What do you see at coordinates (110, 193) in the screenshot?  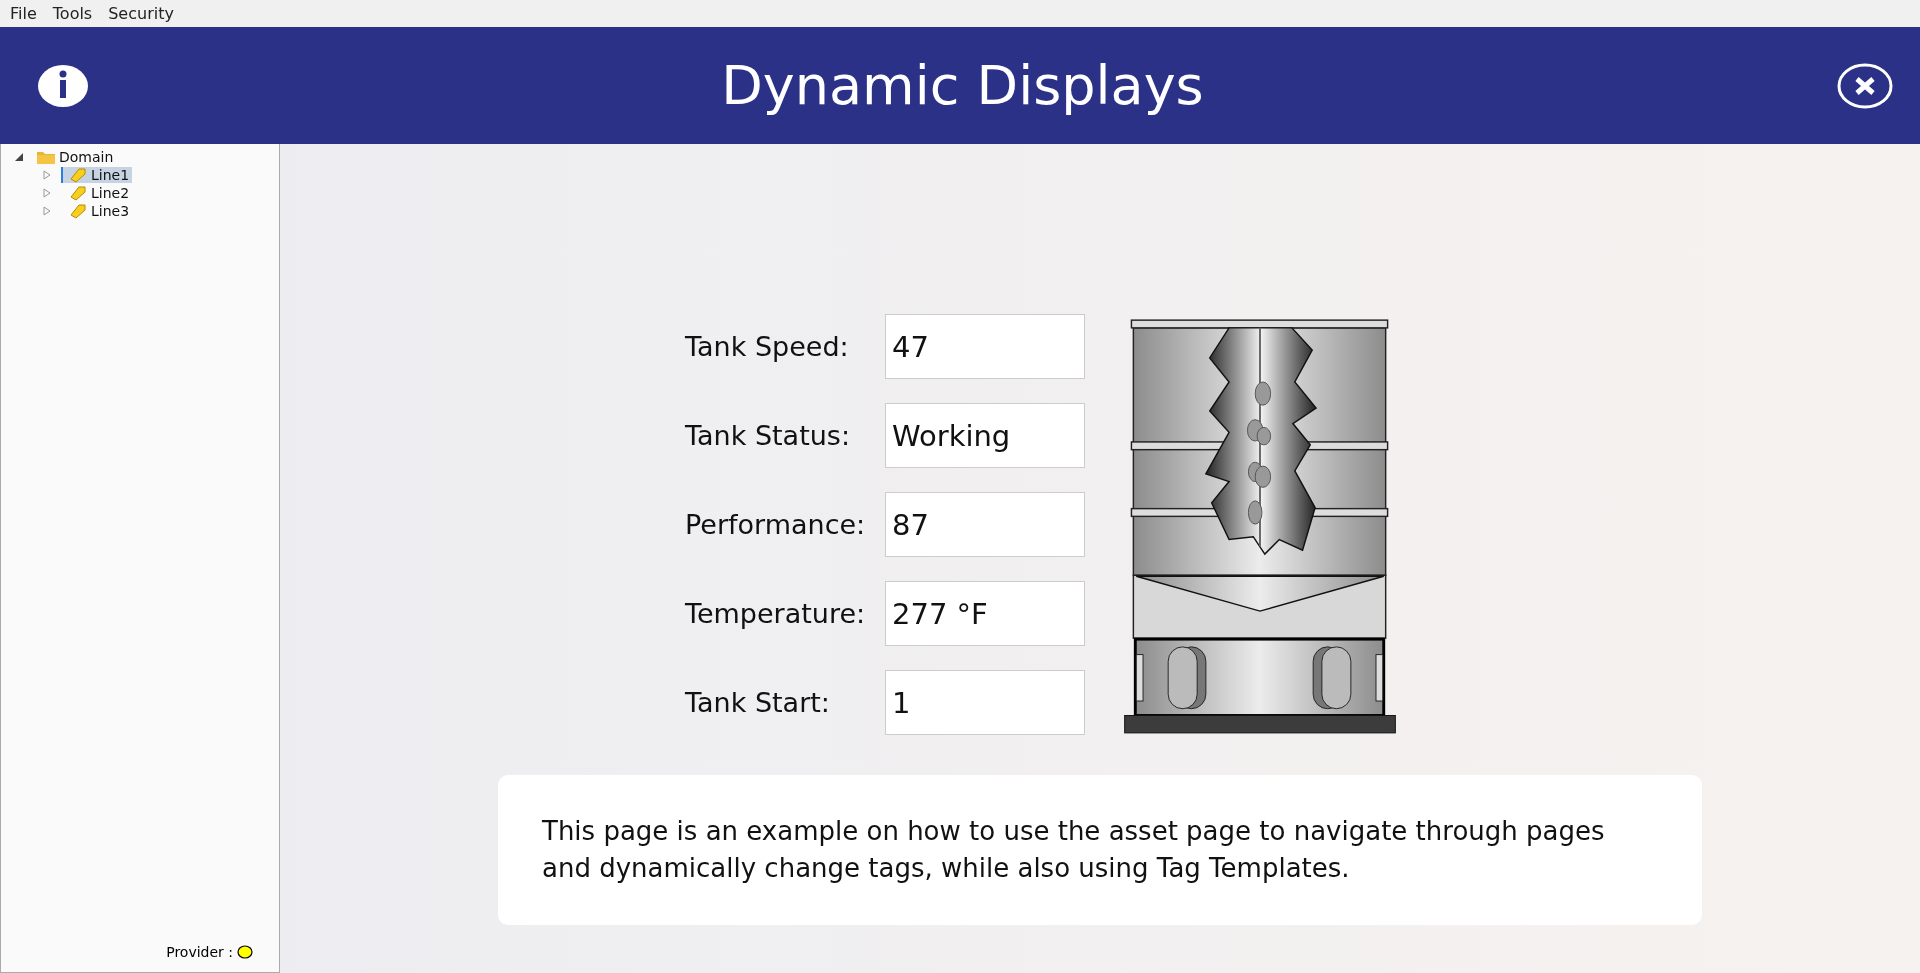 I see `tree-item: Line2` at bounding box center [110, 193].